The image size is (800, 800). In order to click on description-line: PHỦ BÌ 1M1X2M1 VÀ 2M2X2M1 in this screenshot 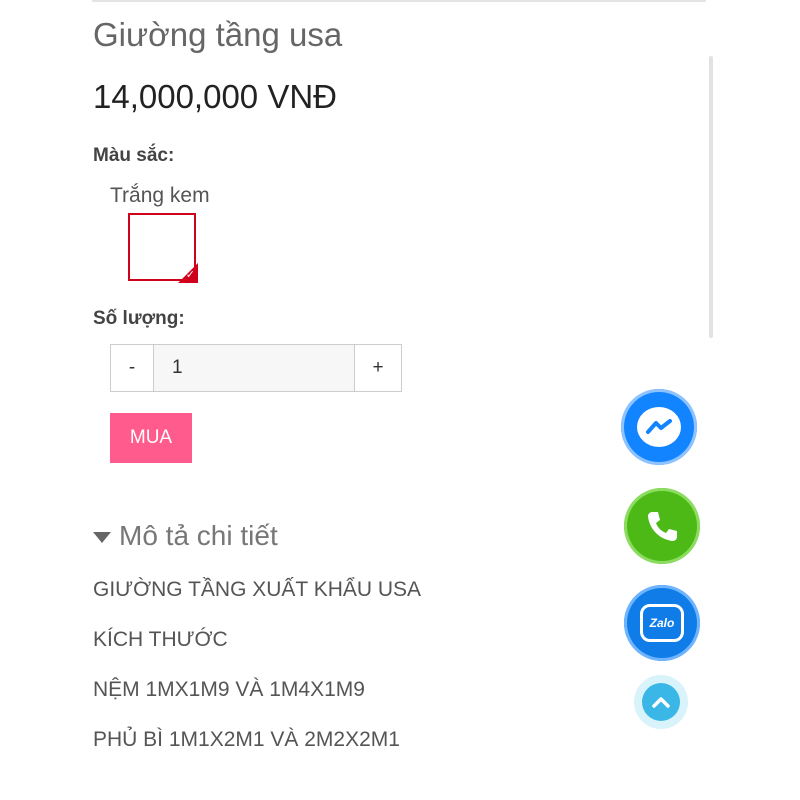, I will do `click(246, 739)`.